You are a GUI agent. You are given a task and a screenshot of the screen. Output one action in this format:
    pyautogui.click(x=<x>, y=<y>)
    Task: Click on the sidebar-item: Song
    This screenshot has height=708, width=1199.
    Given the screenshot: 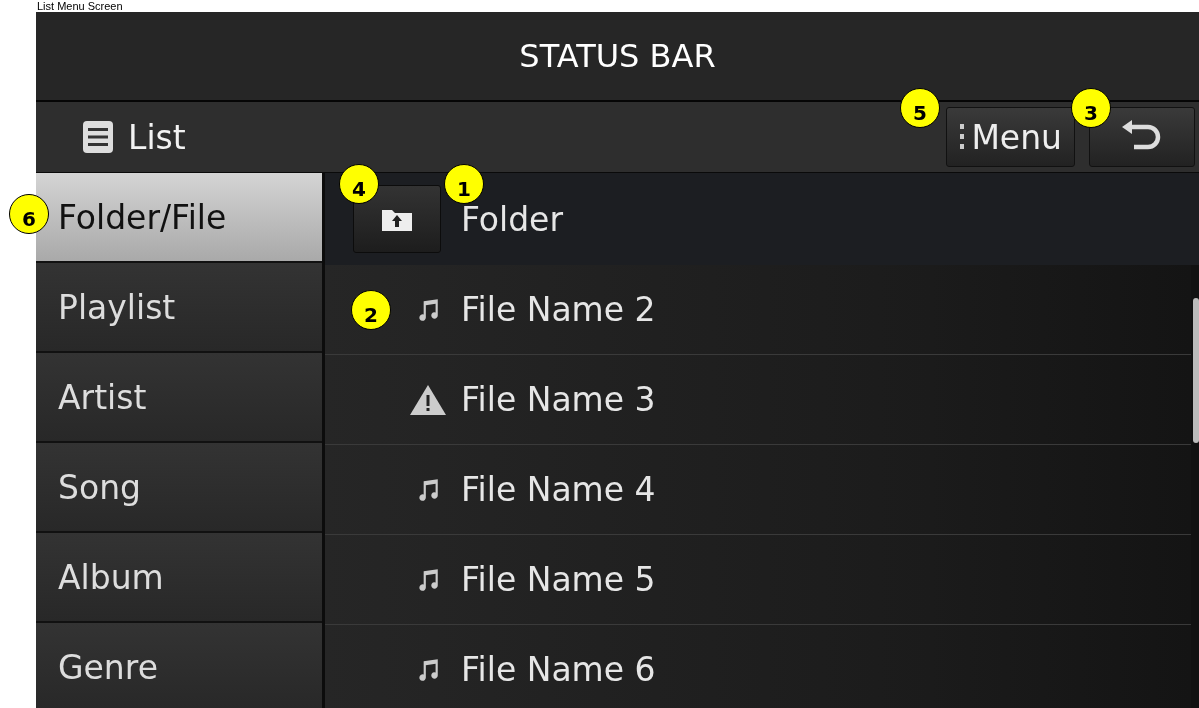 What is the action you would take?
    pyautogui.click(x=179, y=488)
    